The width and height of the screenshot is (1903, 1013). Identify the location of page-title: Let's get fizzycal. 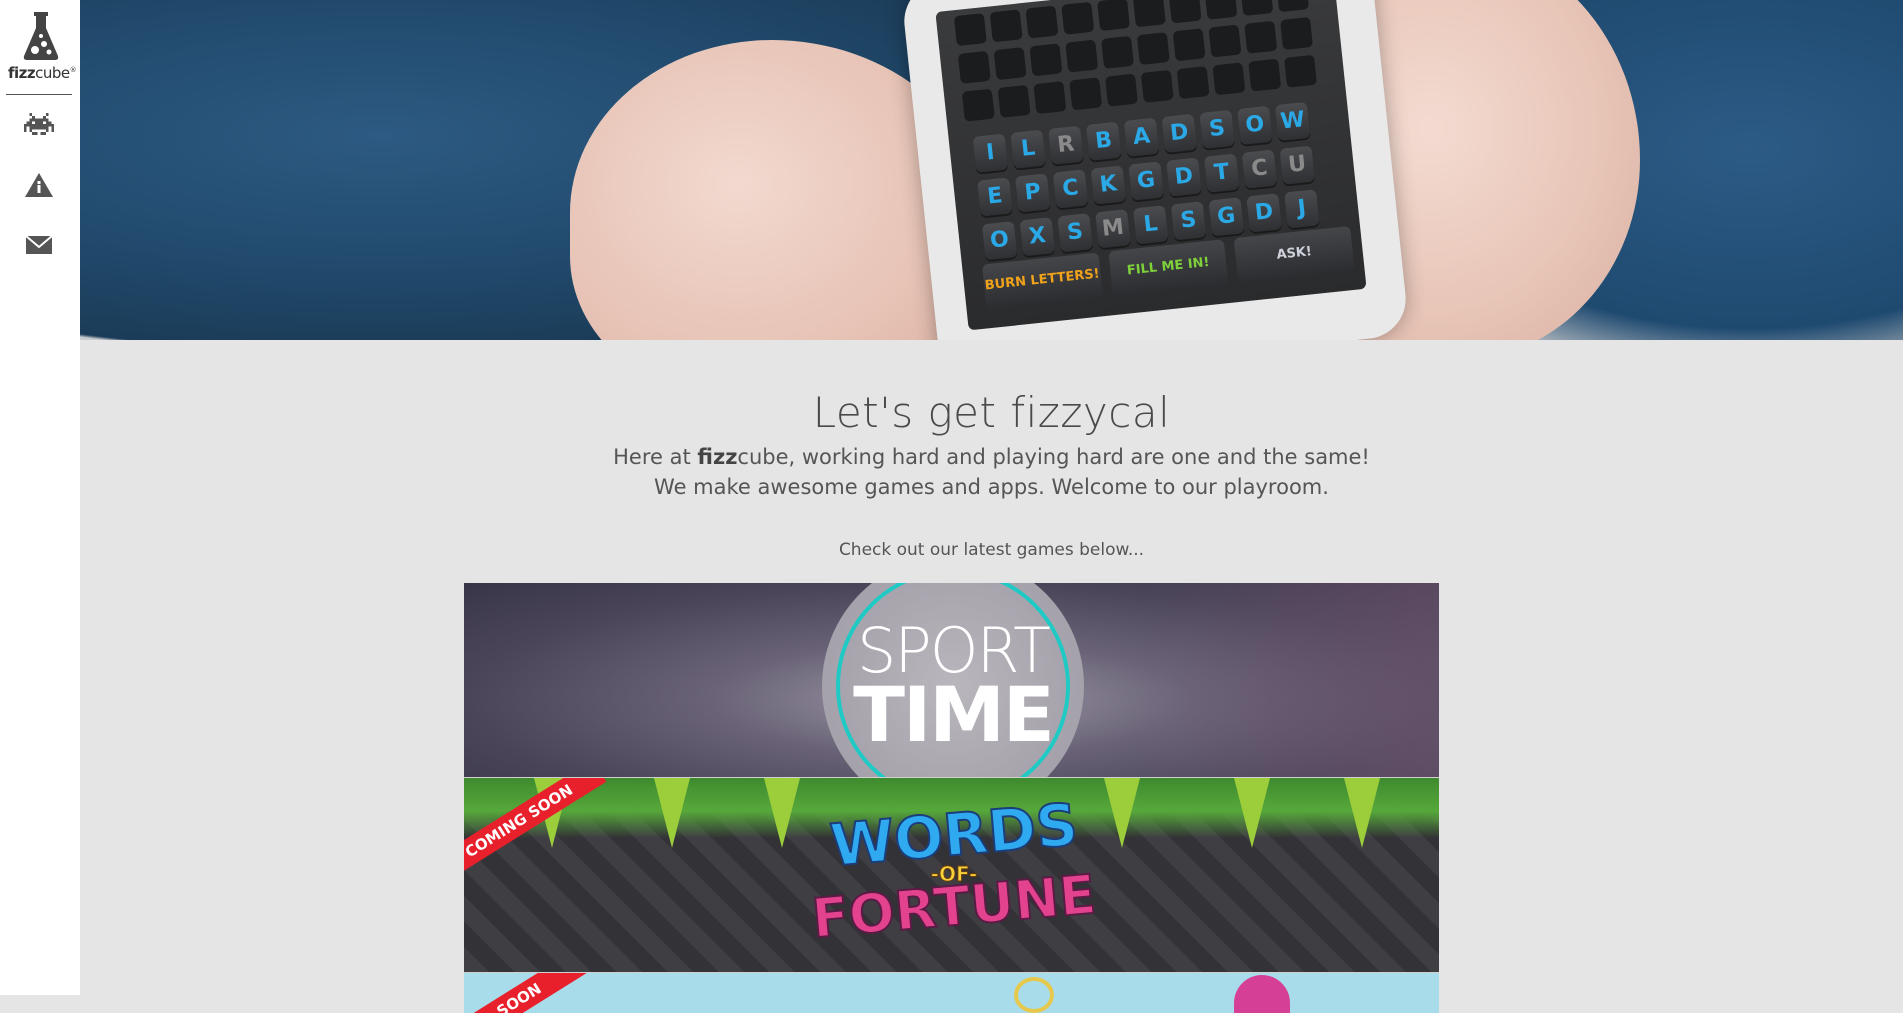
(991, 412).